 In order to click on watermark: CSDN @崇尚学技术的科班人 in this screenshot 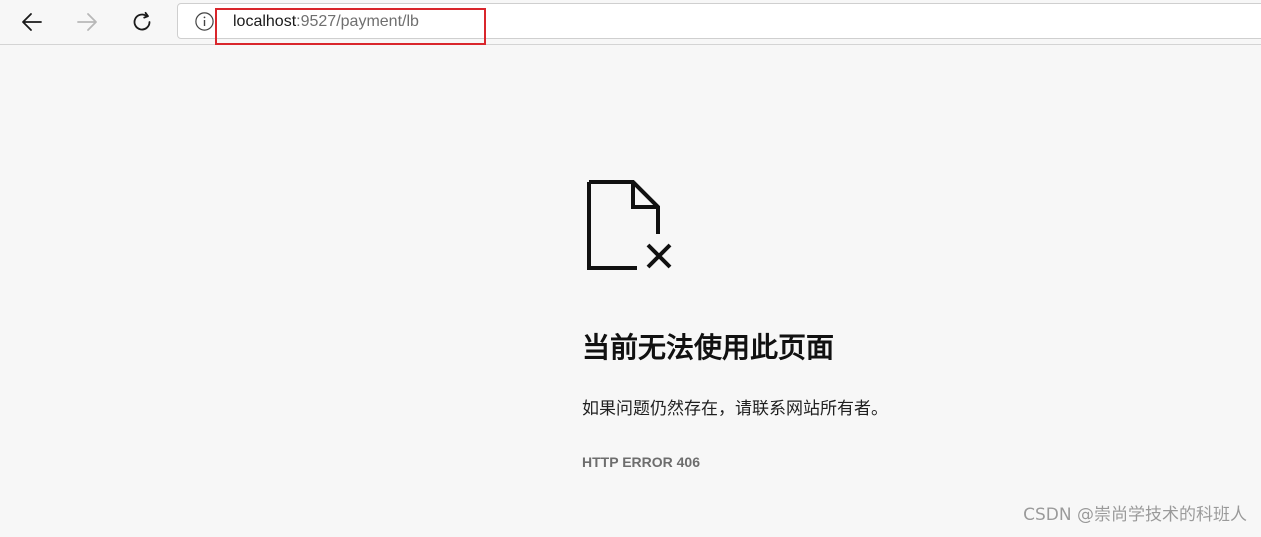, I will do `click(1135, 515)`.